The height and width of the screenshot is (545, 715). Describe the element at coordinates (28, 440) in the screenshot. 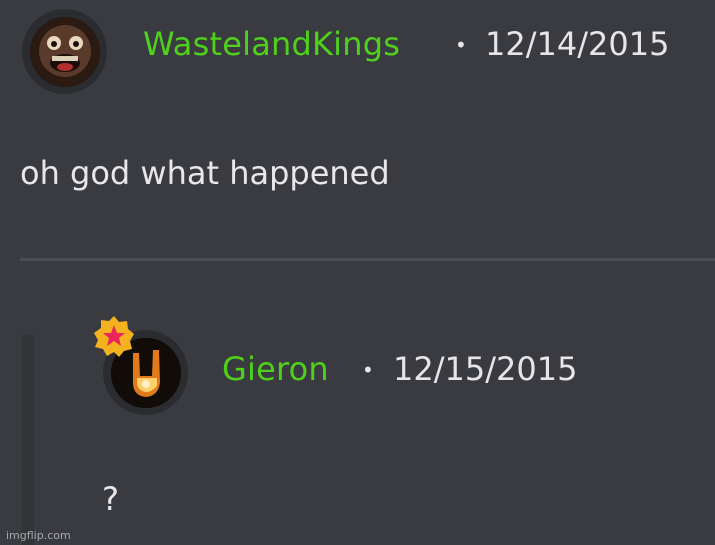

I see `reply-thread-line` at that location.